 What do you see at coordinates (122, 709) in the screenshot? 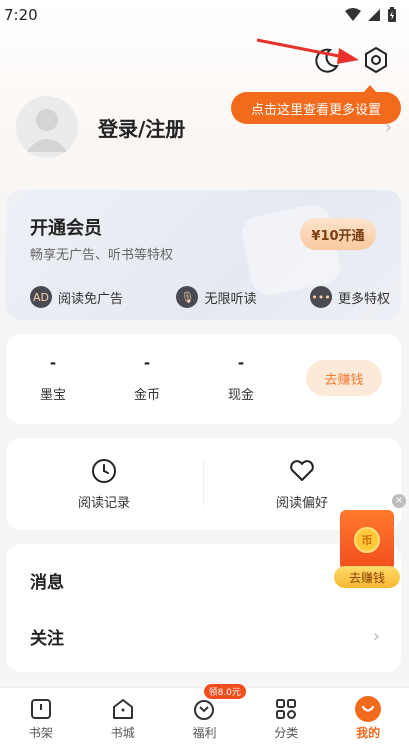
I see `home-icon` at bounding box center [122, 709].